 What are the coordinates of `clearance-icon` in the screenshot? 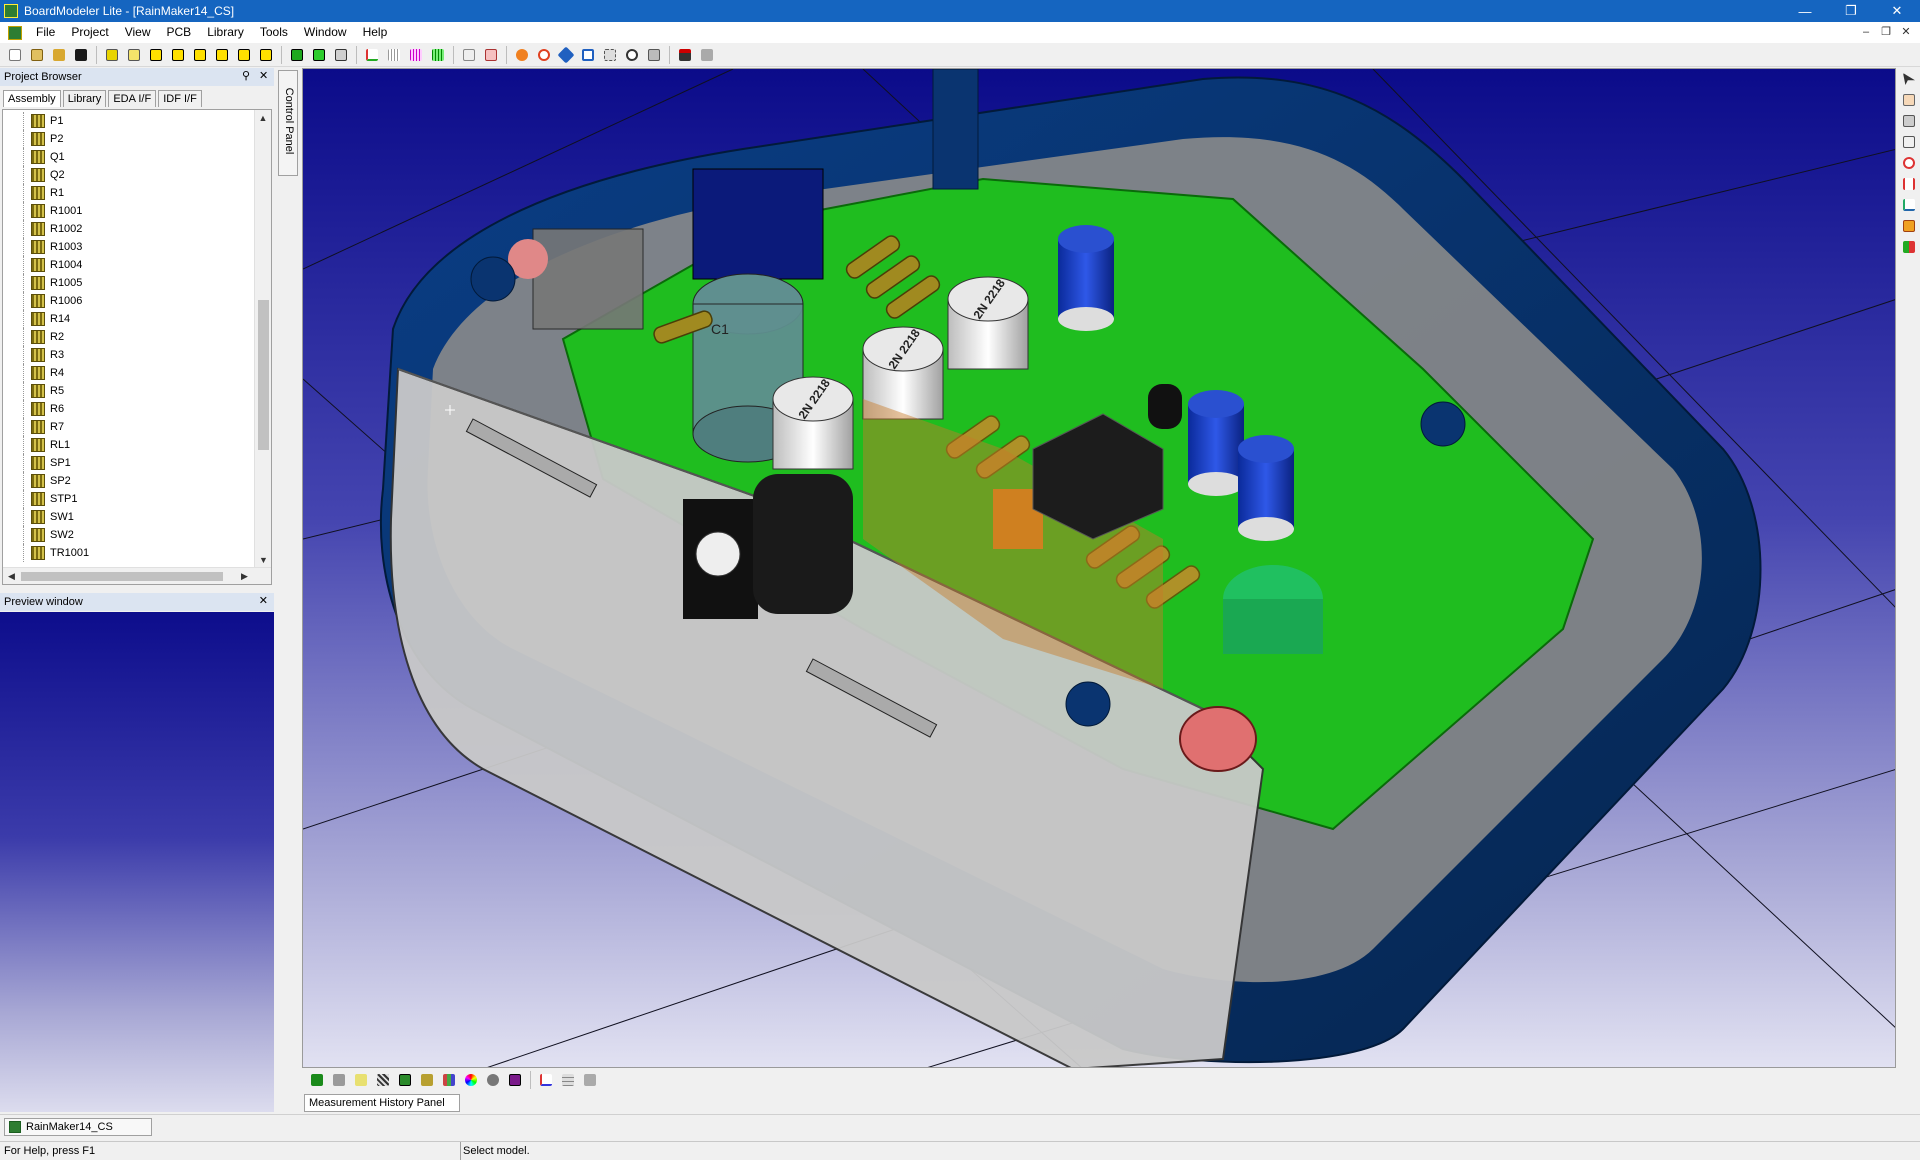 It's located at (1909, 142).